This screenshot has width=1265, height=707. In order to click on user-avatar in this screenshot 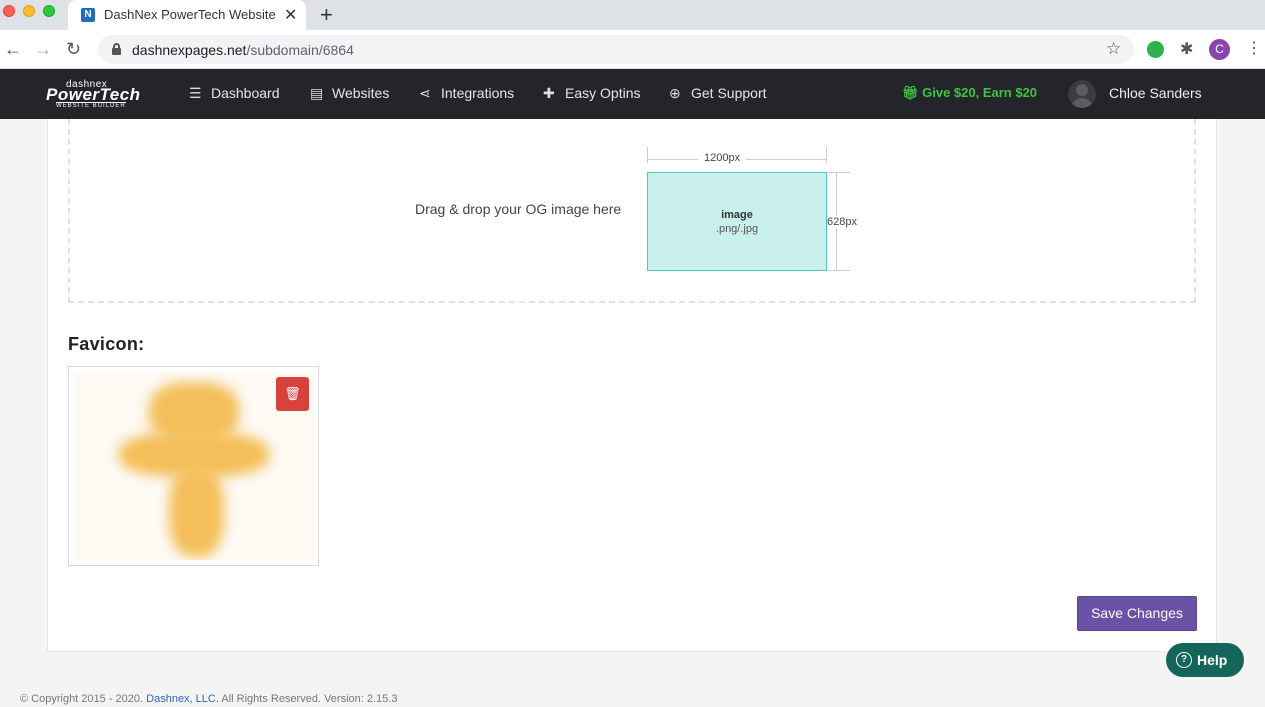, I will do `click(1082, 94)`.